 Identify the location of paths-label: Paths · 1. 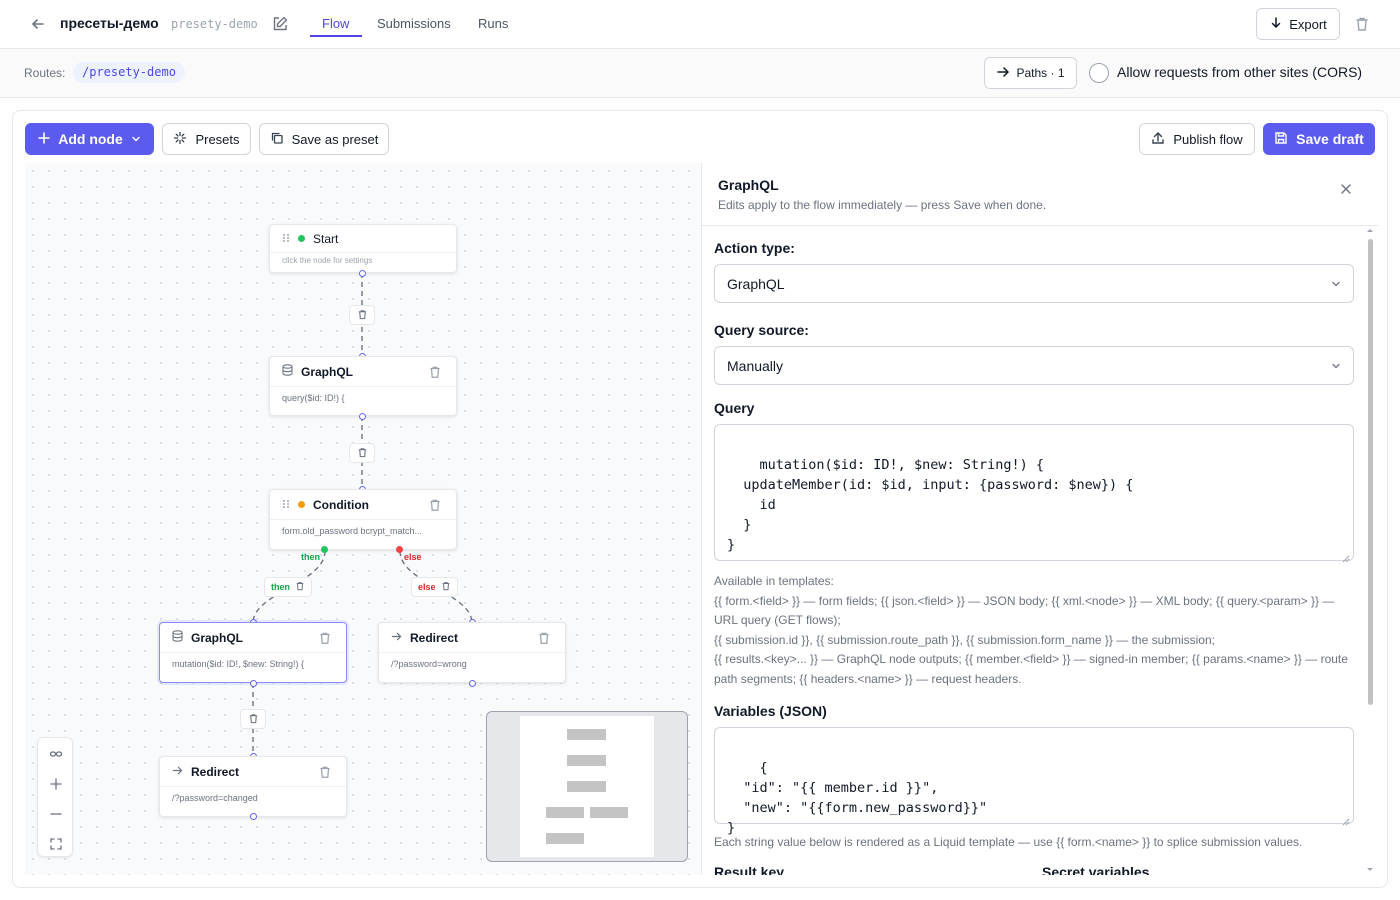
(1040, 73).